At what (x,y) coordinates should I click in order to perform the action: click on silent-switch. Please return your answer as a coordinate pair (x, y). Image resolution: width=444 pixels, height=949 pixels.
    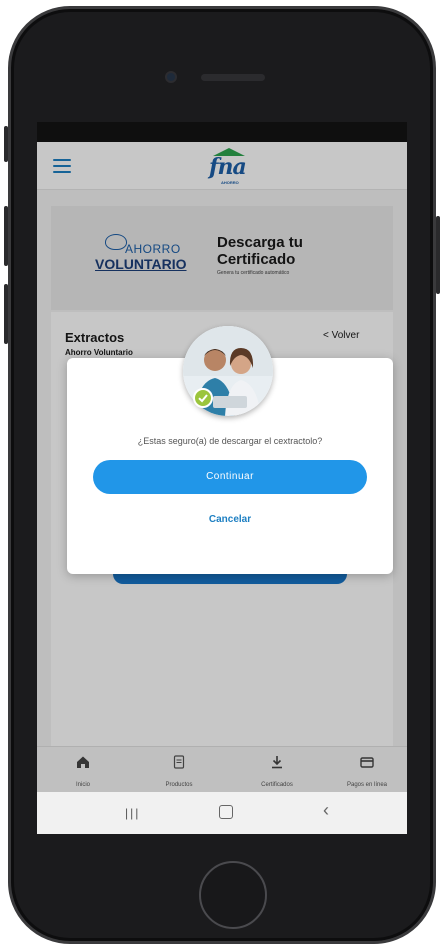
    Looking at the image, I should click on (6, 144).